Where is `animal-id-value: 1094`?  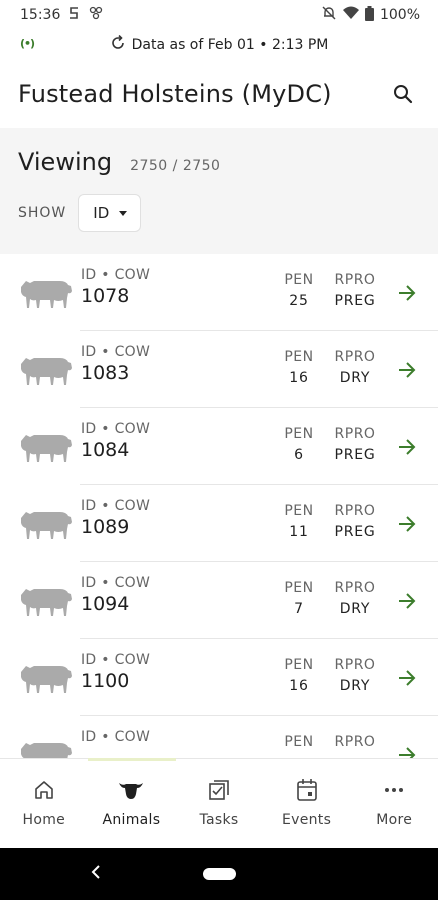
animal-id-value: 1094 is located at coordinates (105, 604).